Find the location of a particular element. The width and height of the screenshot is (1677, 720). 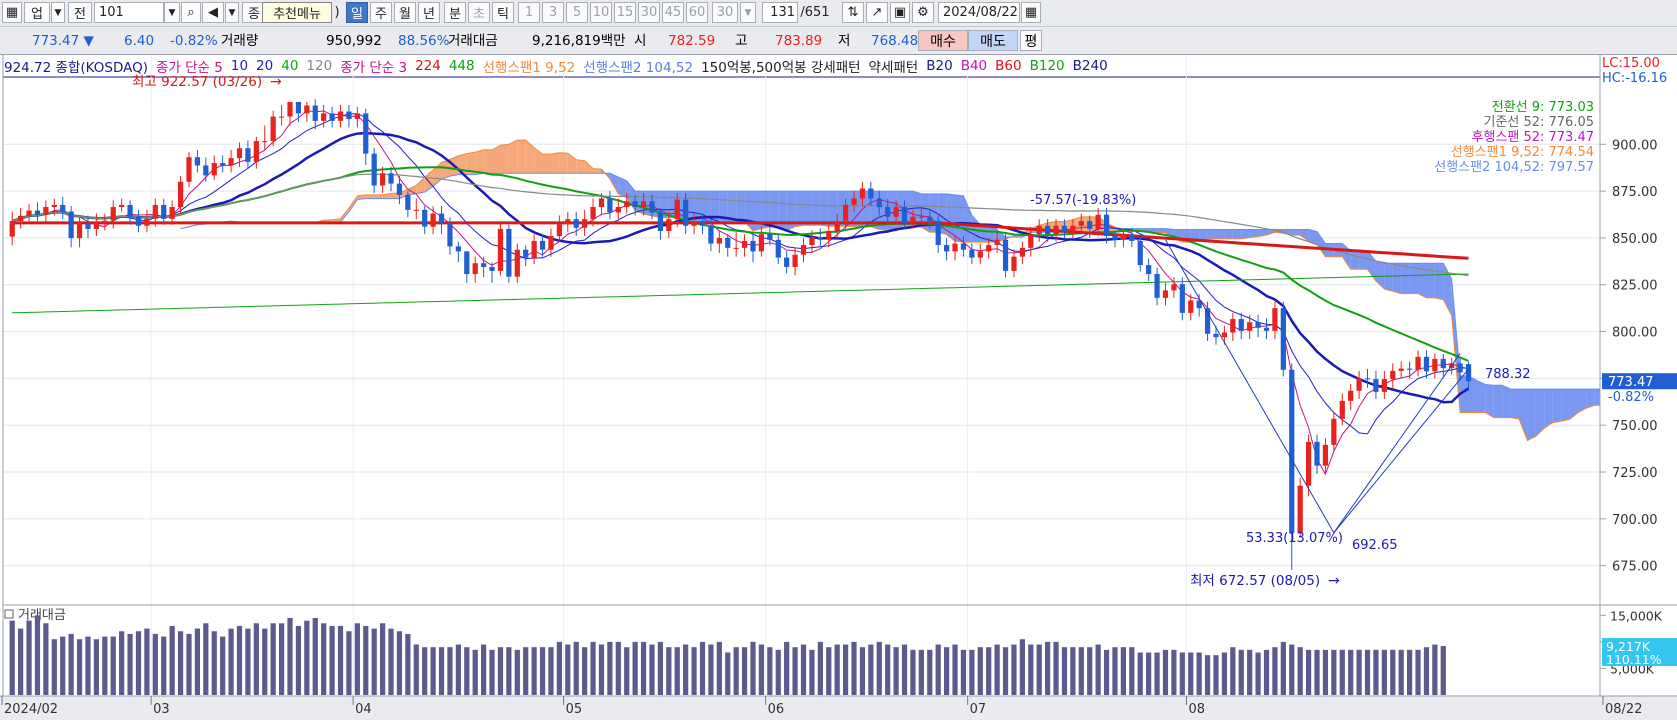

code-dropdown-icon: ▼ is located at coordinates (172, 12).